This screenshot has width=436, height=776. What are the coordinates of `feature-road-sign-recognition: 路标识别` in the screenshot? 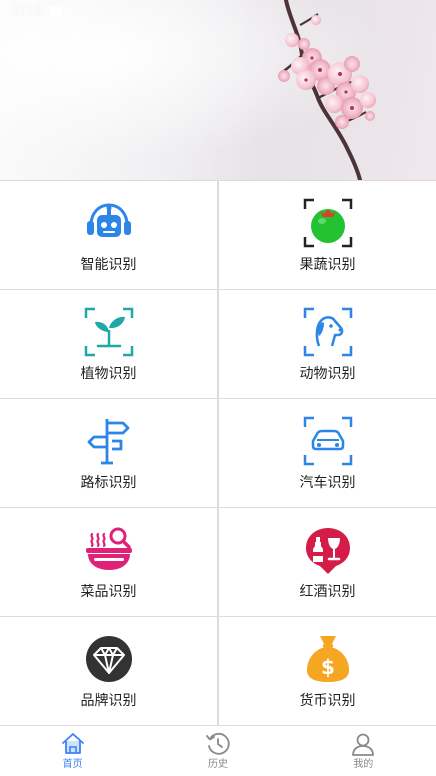 It's located at (109, 453).